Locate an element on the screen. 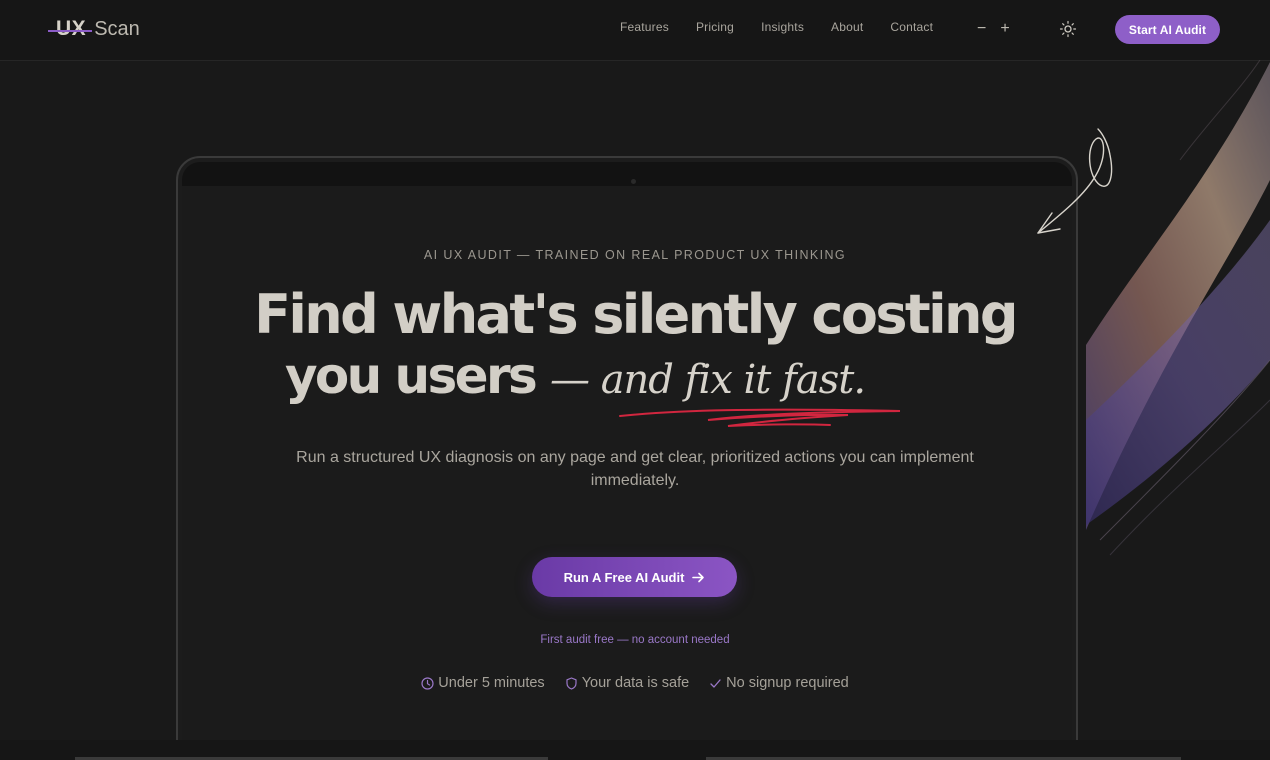 This screenshot has height=760, width=1270. run-free-audit-button: Run A Free AI Audit is located at coordinates (634, 577).